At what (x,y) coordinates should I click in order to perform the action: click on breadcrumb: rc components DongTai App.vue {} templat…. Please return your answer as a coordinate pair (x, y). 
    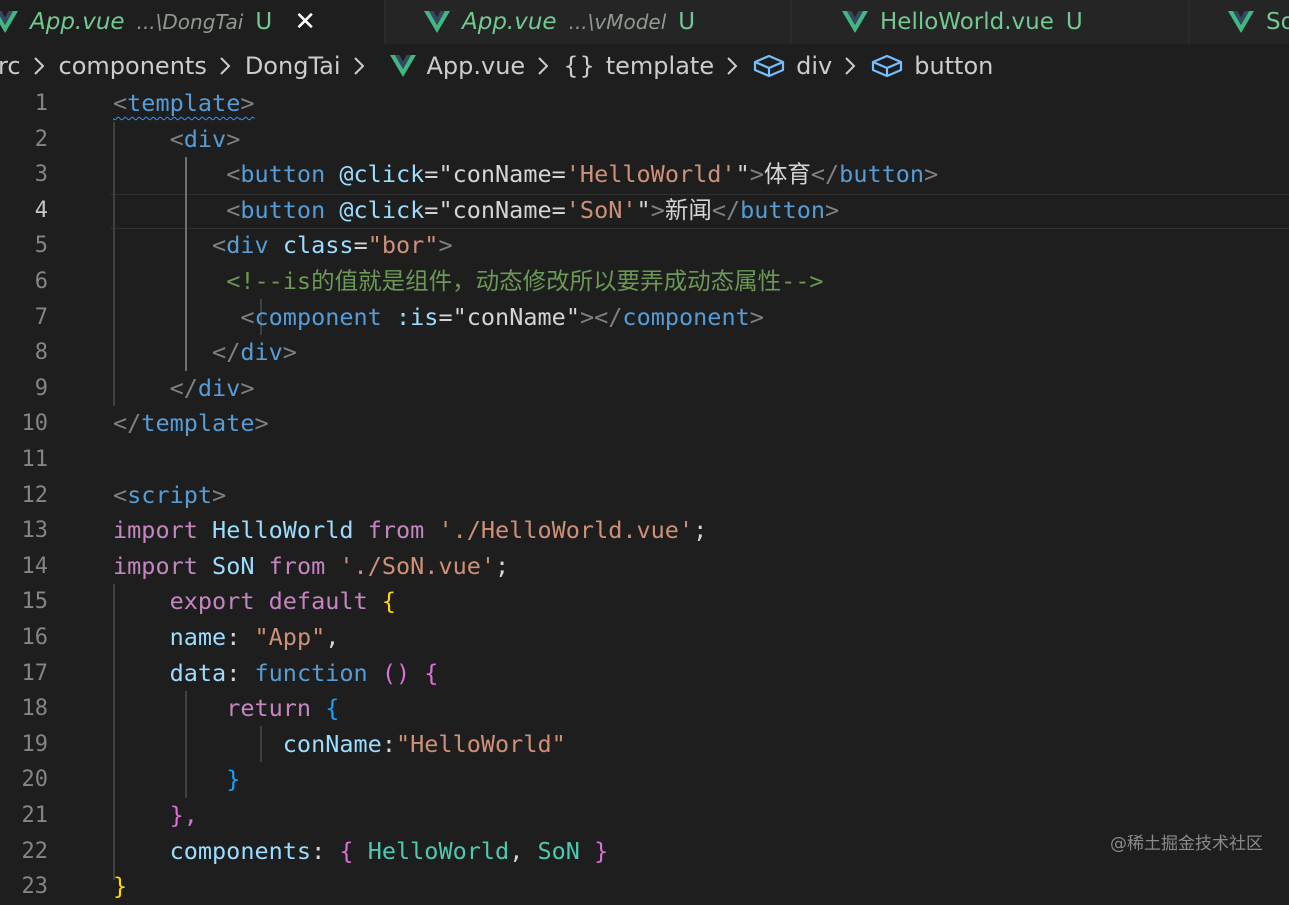
    Looking at the image, I should click on (644, 66).